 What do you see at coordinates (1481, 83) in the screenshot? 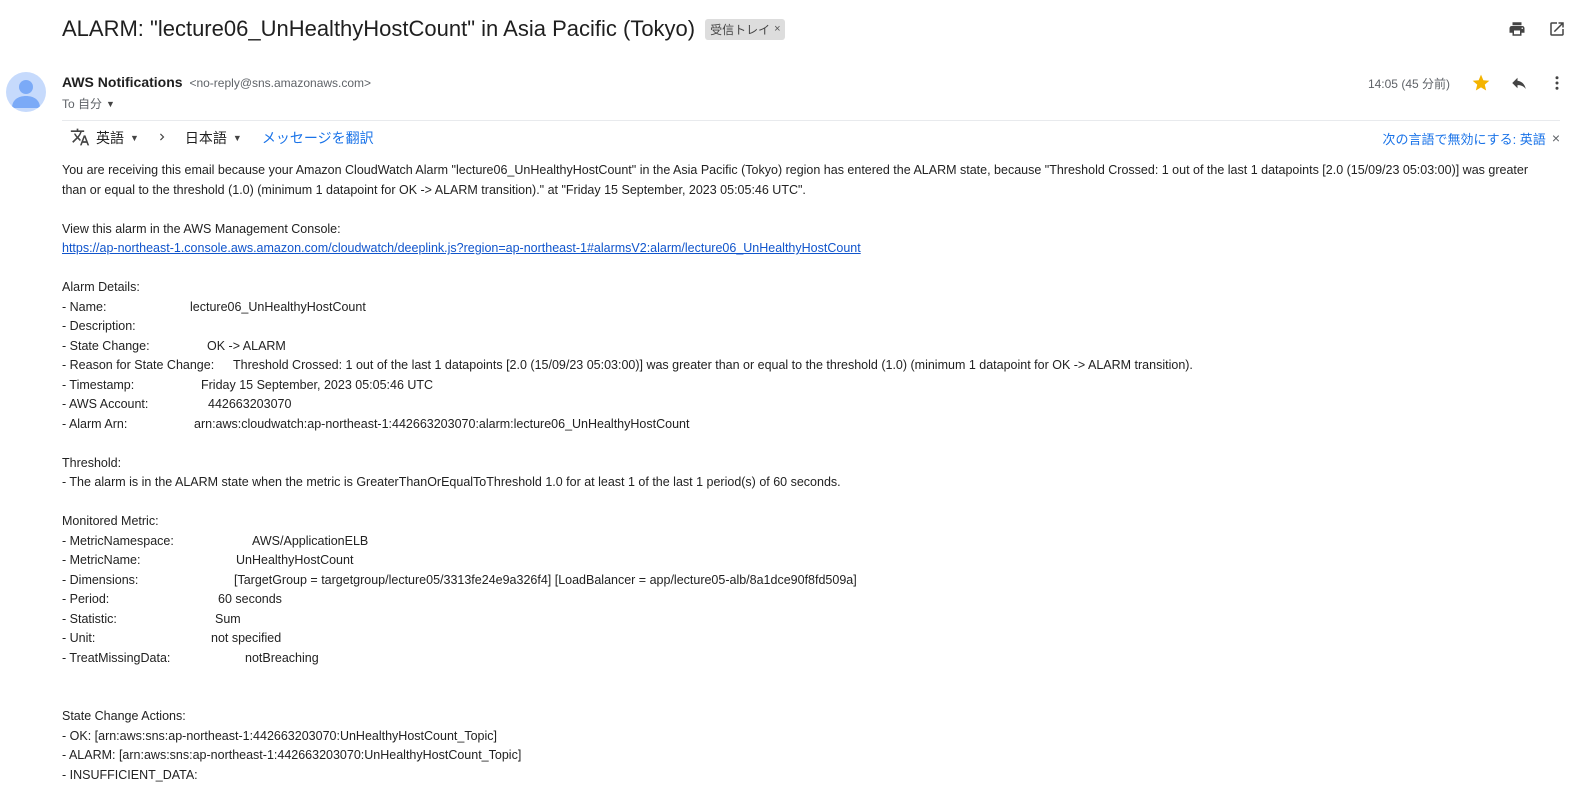
I see `star-icon` at bounding box center [1481, 83].